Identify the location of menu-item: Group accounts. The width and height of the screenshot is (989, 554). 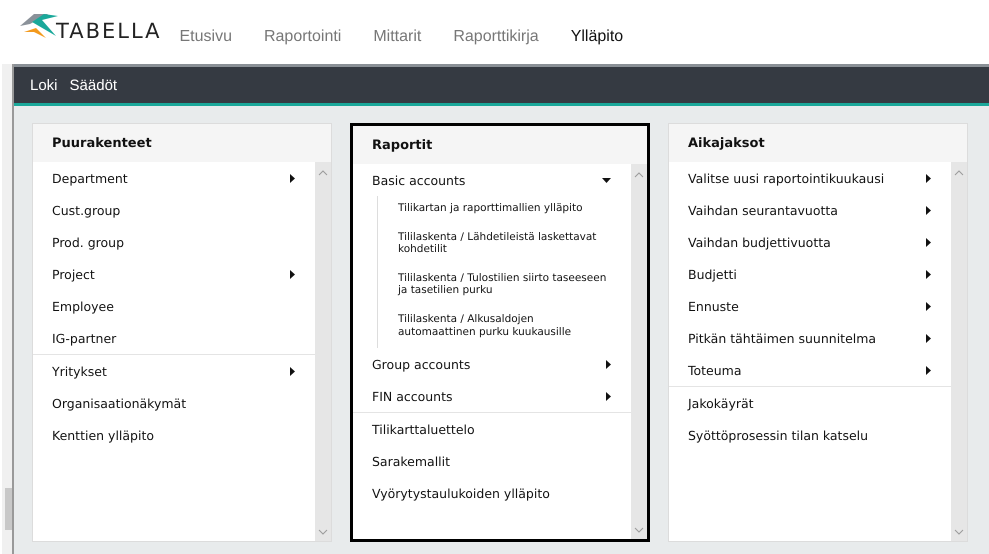
(492, 364).